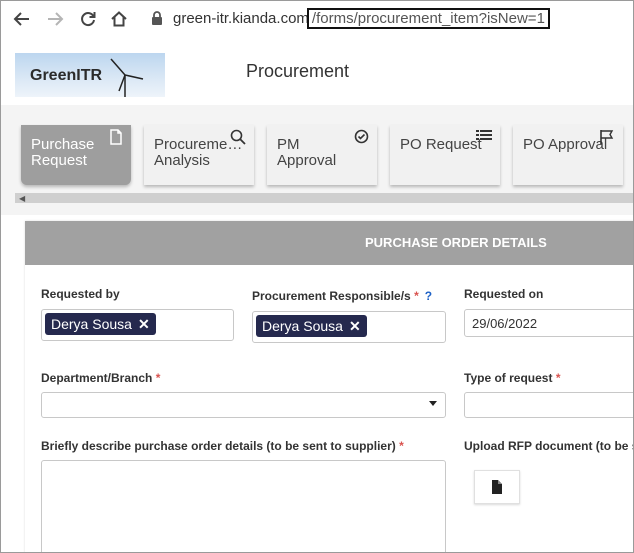 This screenshot has height=553, width=634. What do you see at coordinates (22, 19) in the screenshot?
I see `back-arrow-icon` at bounding box center [22, 19].